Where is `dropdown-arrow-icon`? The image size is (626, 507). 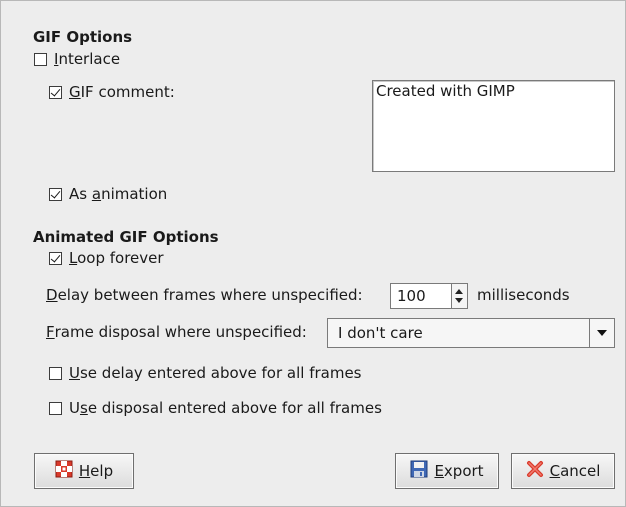 dropdown-arrow-icon is located at coordinates (601, 333).